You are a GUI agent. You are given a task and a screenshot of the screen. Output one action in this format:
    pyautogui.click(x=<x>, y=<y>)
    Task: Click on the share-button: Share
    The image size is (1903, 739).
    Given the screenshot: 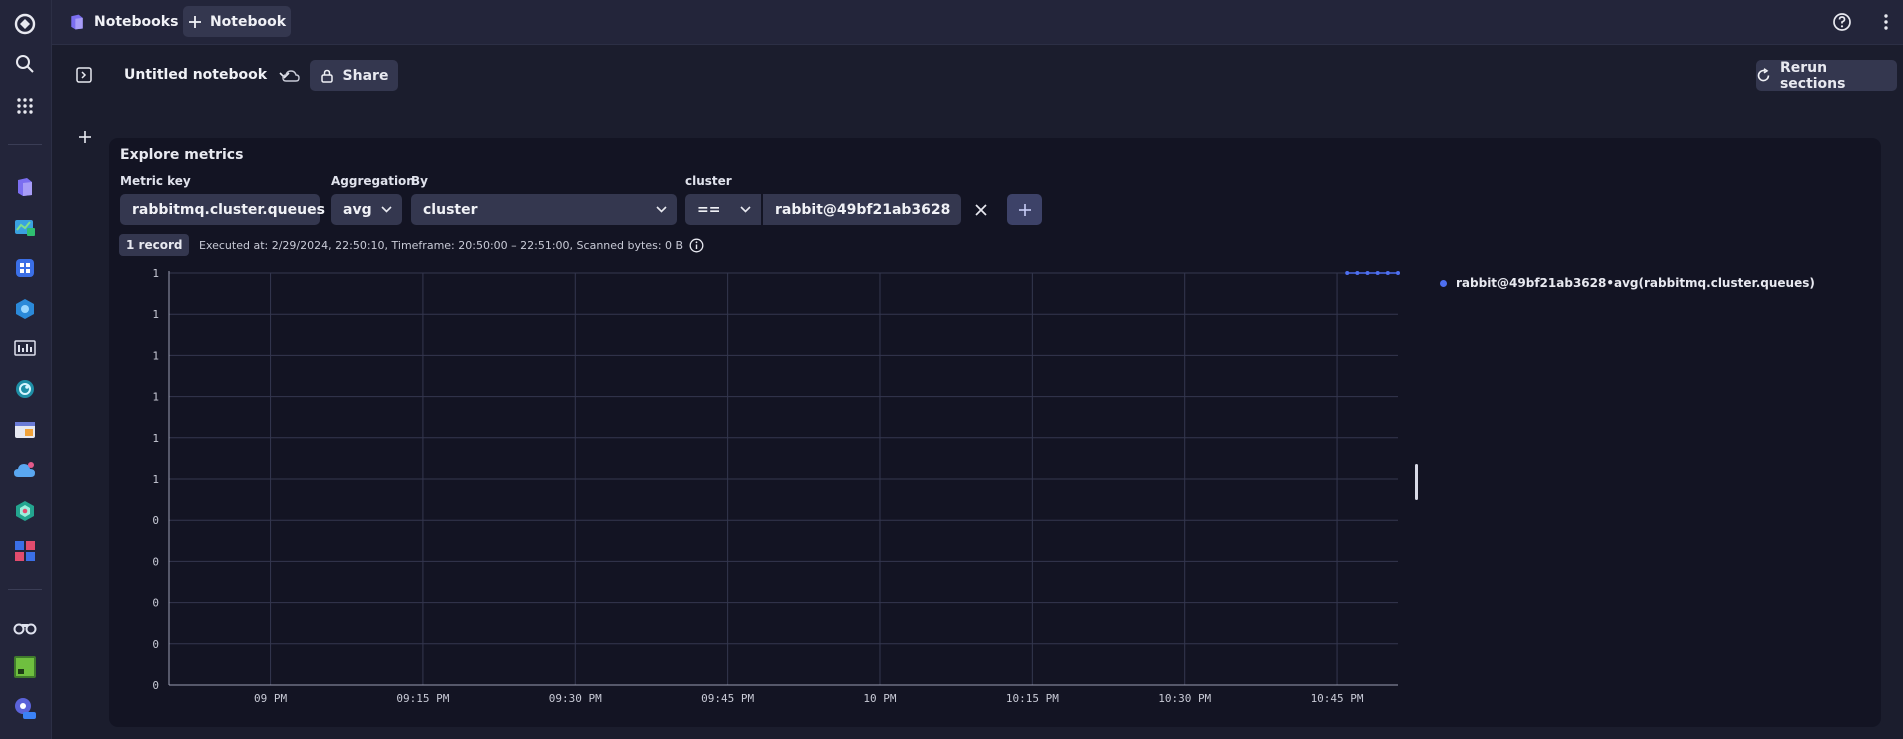 What is the action you would take?
    pyautogui.click(x=354, y=75)
    